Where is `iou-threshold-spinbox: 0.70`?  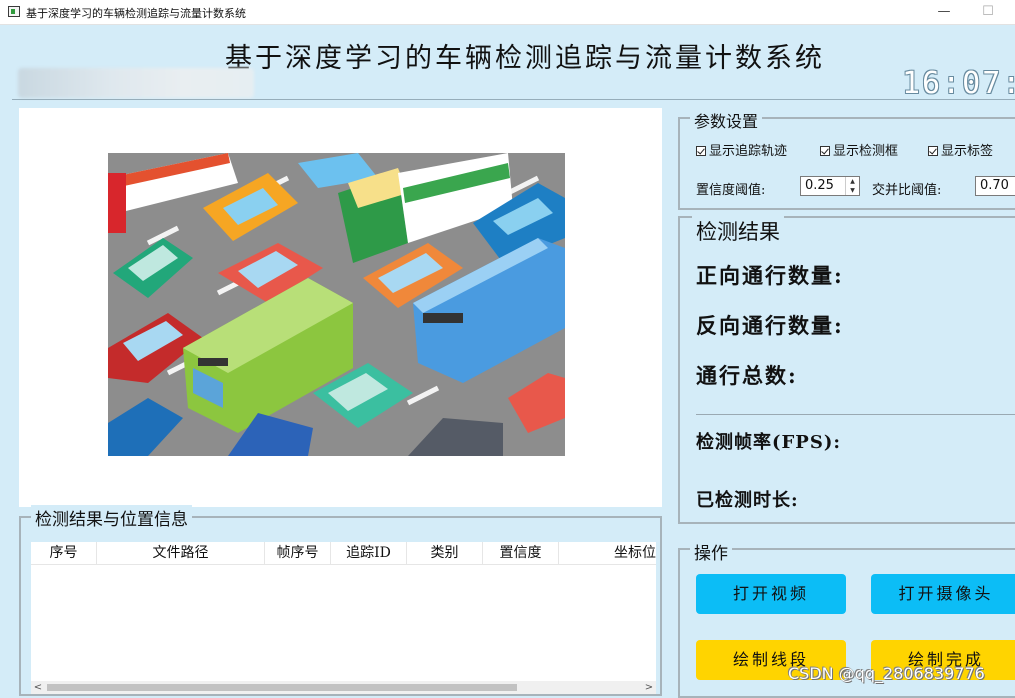 iou-threshold-spinbox: 0.70 is located at coordinates (995, 186).